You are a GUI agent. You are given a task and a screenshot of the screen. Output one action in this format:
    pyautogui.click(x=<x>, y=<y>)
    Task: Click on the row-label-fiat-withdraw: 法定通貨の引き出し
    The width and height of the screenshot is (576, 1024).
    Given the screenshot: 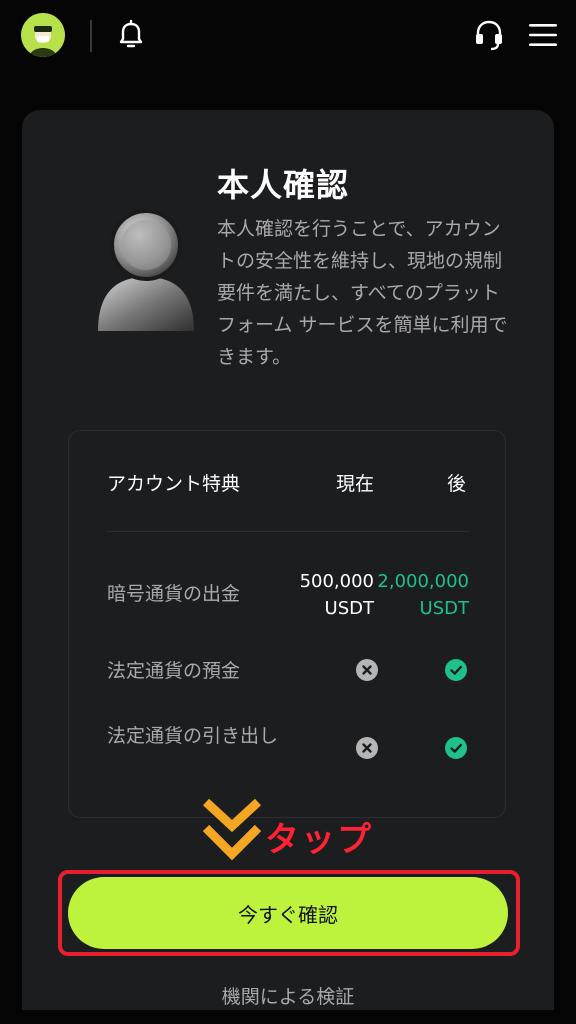 What is the action you would take?
    pyautogui.click(x=193, y=736)
    